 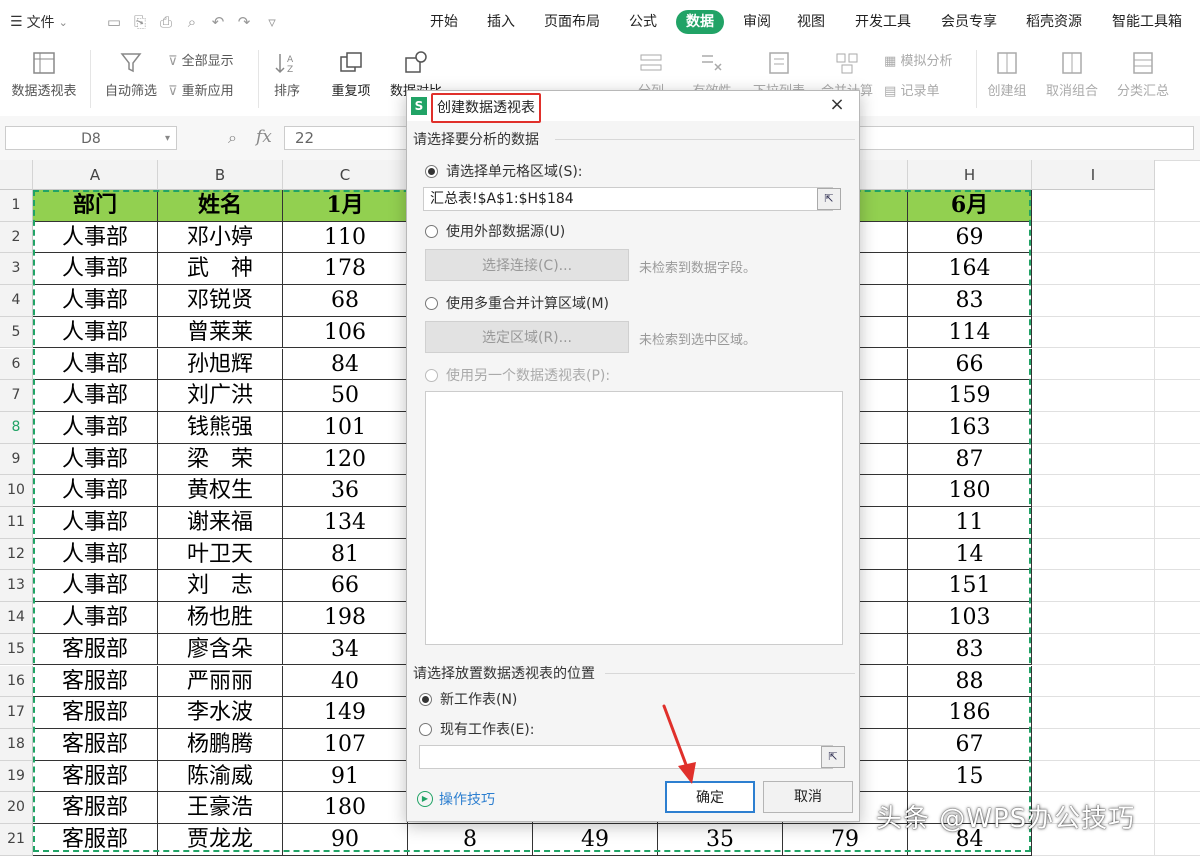 What do you see at coordinates (16, 744) in the screenshot?
I see `row-header-18: 18` at bounding box center [16, 744].